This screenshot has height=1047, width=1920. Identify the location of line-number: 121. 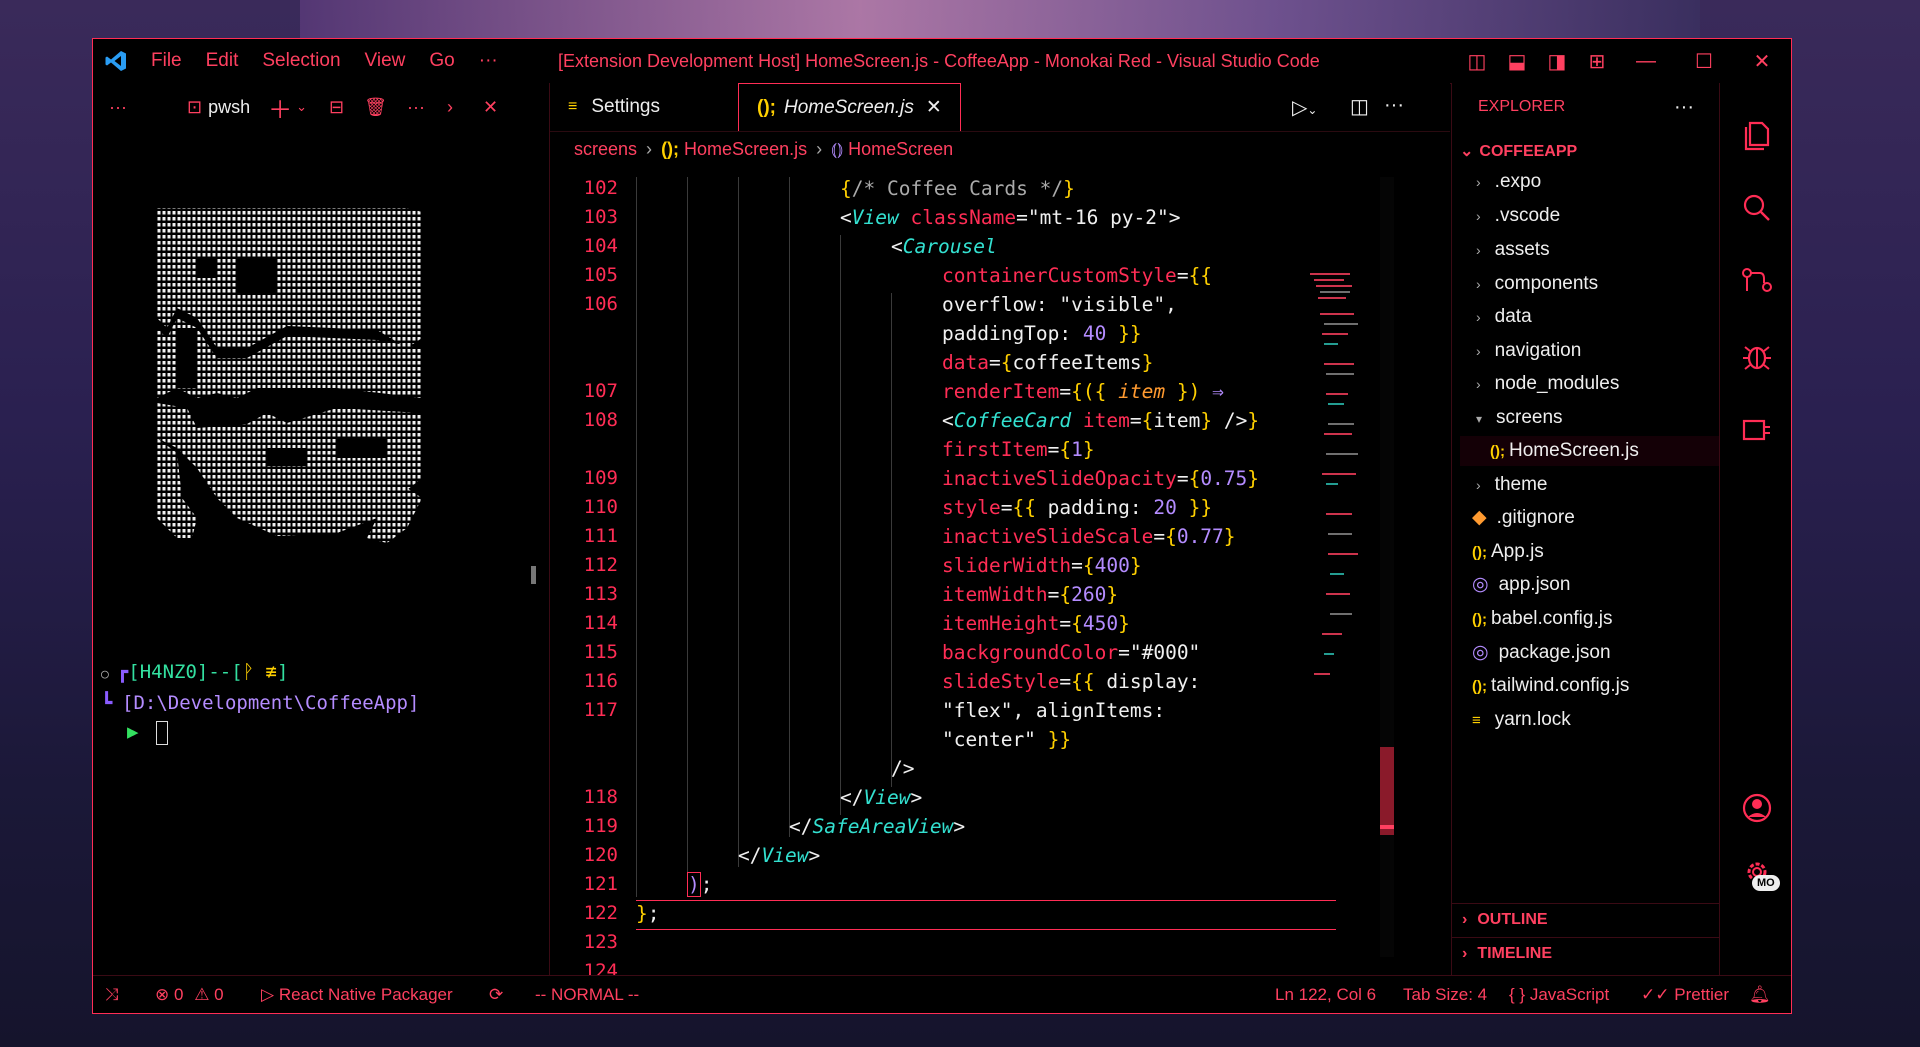
(600, 884).